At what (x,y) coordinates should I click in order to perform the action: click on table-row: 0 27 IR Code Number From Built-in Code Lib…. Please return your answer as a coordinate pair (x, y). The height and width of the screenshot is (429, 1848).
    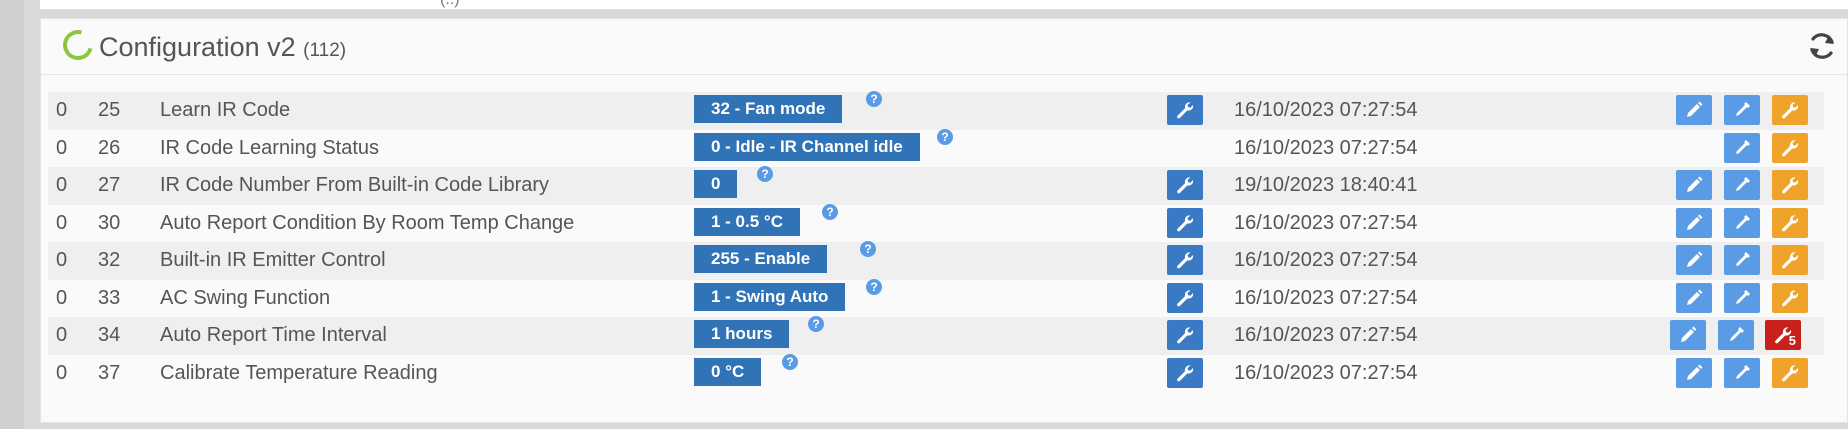
    Looking at the image, I should click on (936, 185).